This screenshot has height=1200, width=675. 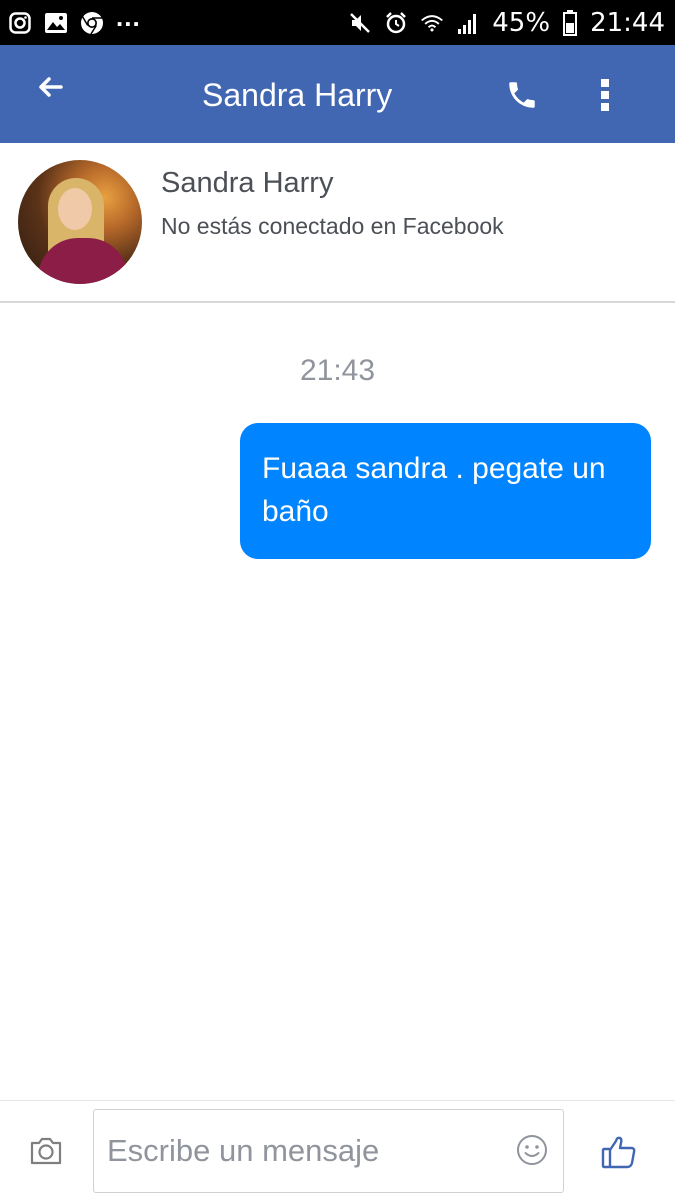 I want to click on like-button, so click(x=619, y=1154).